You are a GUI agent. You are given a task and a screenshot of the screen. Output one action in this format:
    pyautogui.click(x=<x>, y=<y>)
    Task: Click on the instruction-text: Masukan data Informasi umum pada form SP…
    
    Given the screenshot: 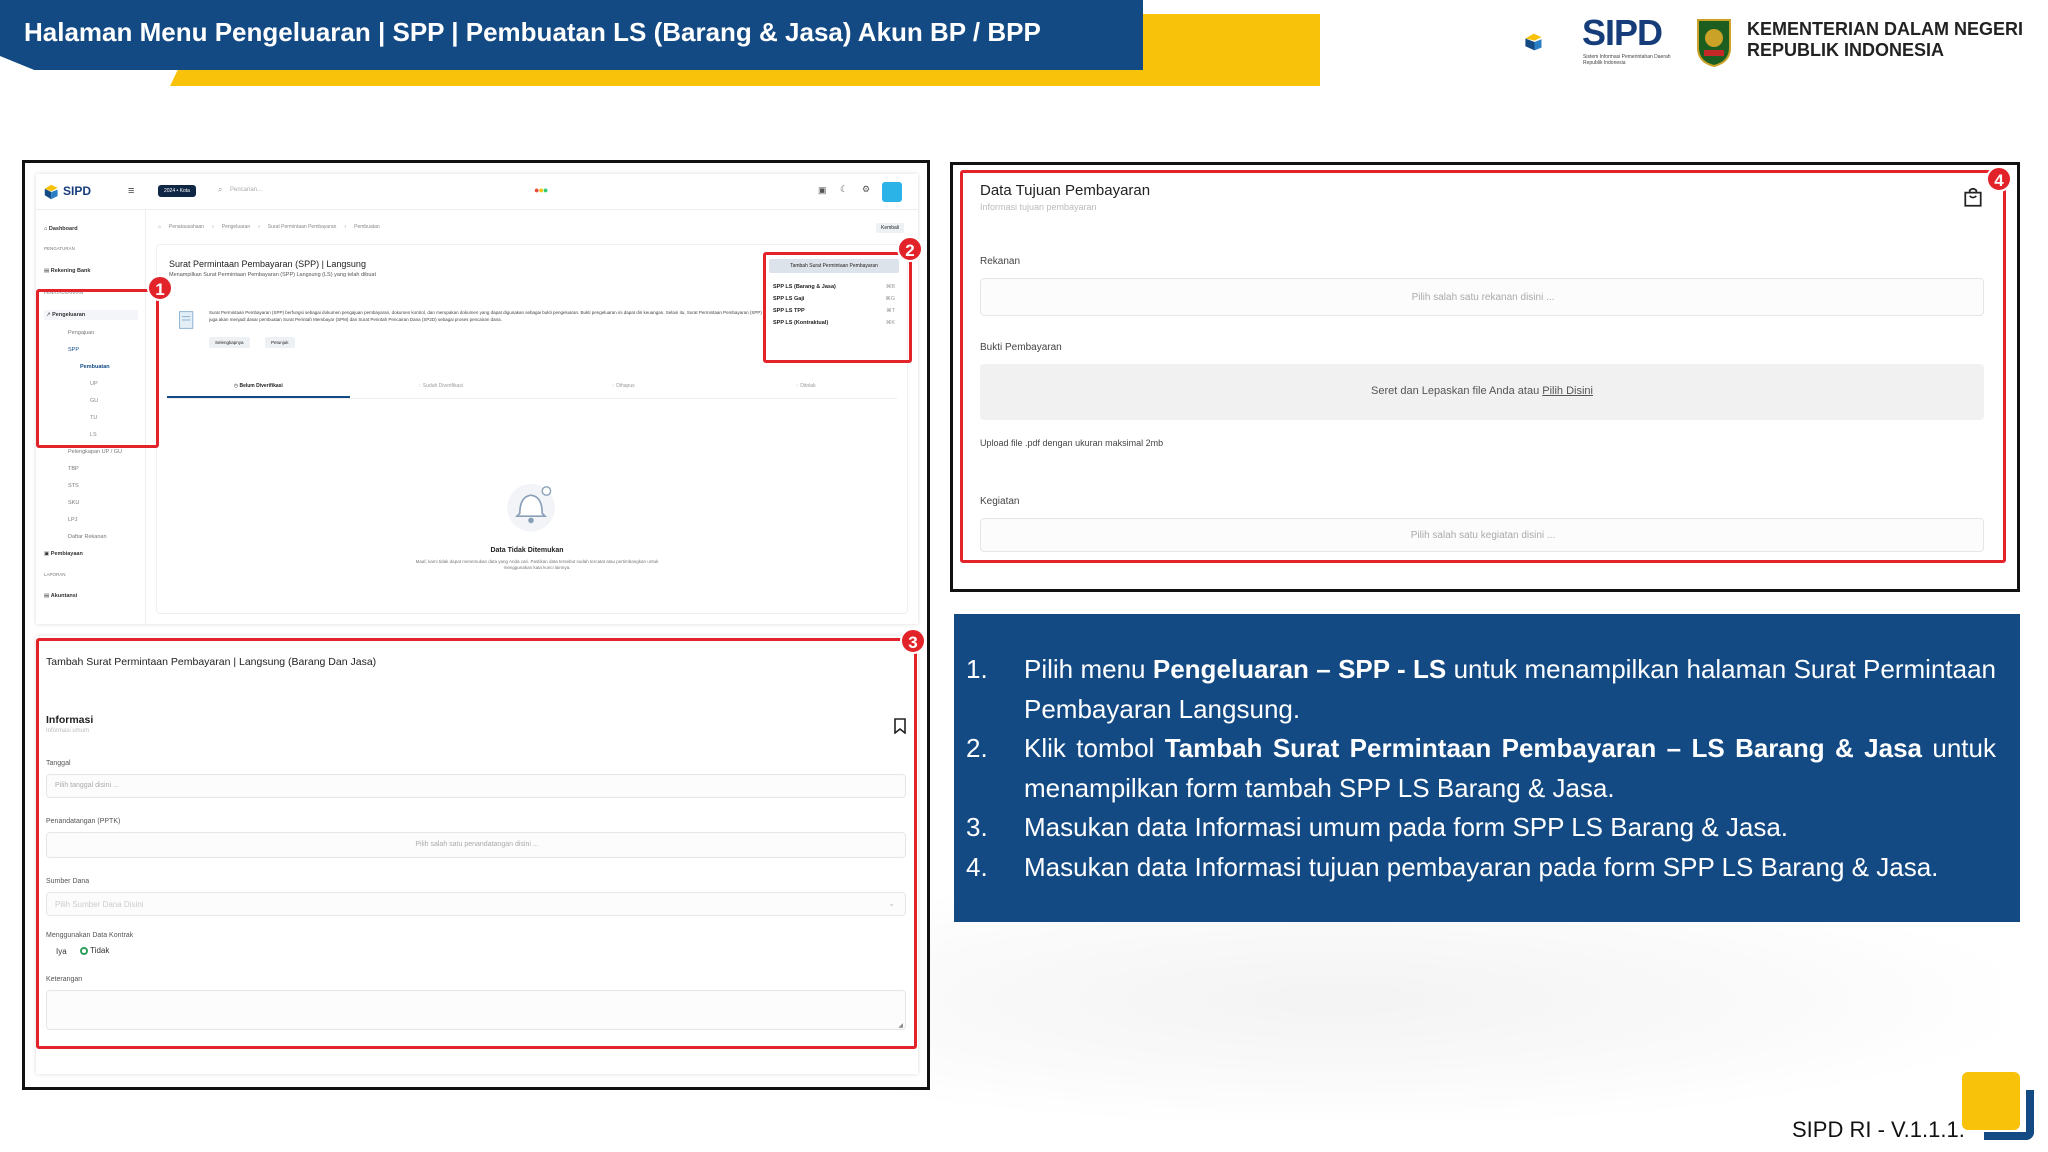 What is the action you would take?
    pyautogui.click(x=1406, y=827)
    